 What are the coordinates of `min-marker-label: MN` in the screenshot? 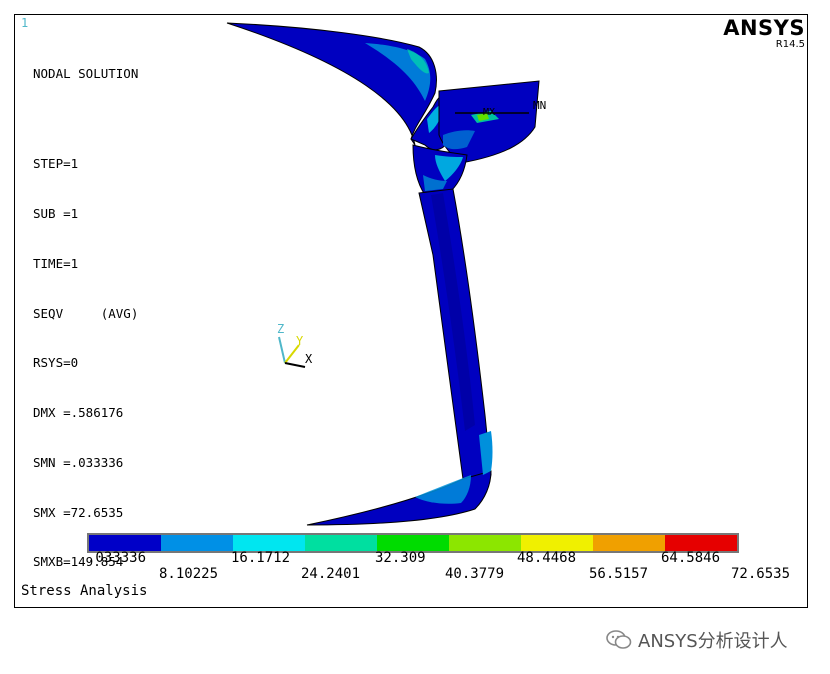 It's located at (539, 105).